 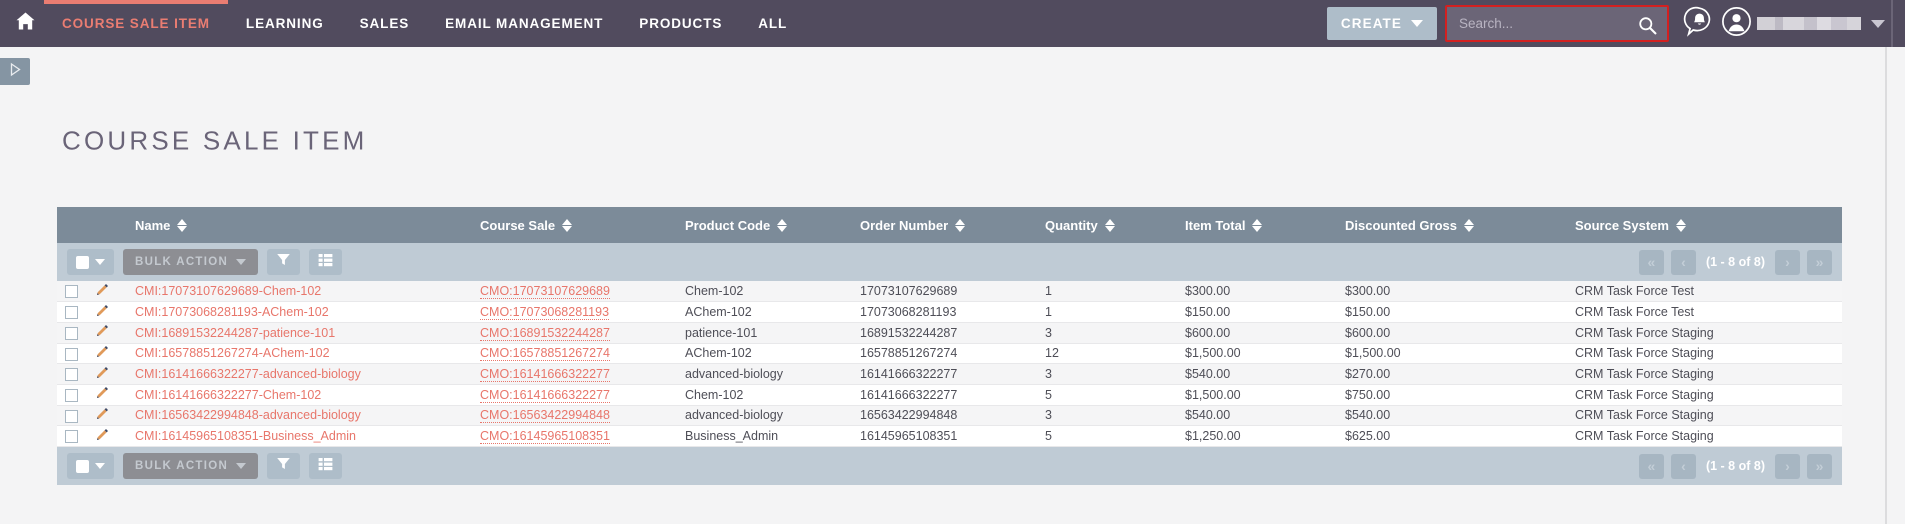 What do you see at coordinates (1452, 225) in the screenshot?
I see `column-header-discounted-gross: Discounted Gross` at bounding box center [1452, 225].